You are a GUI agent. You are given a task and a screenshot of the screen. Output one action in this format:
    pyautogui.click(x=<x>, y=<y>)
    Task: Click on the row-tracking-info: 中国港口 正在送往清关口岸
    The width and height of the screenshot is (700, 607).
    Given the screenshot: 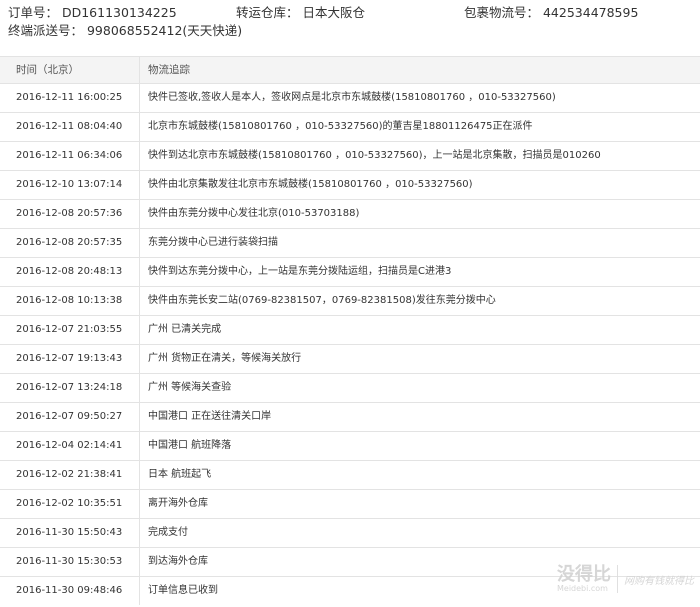 What is the action you would take?
    pyautogui.click(x=210, y=416)
    